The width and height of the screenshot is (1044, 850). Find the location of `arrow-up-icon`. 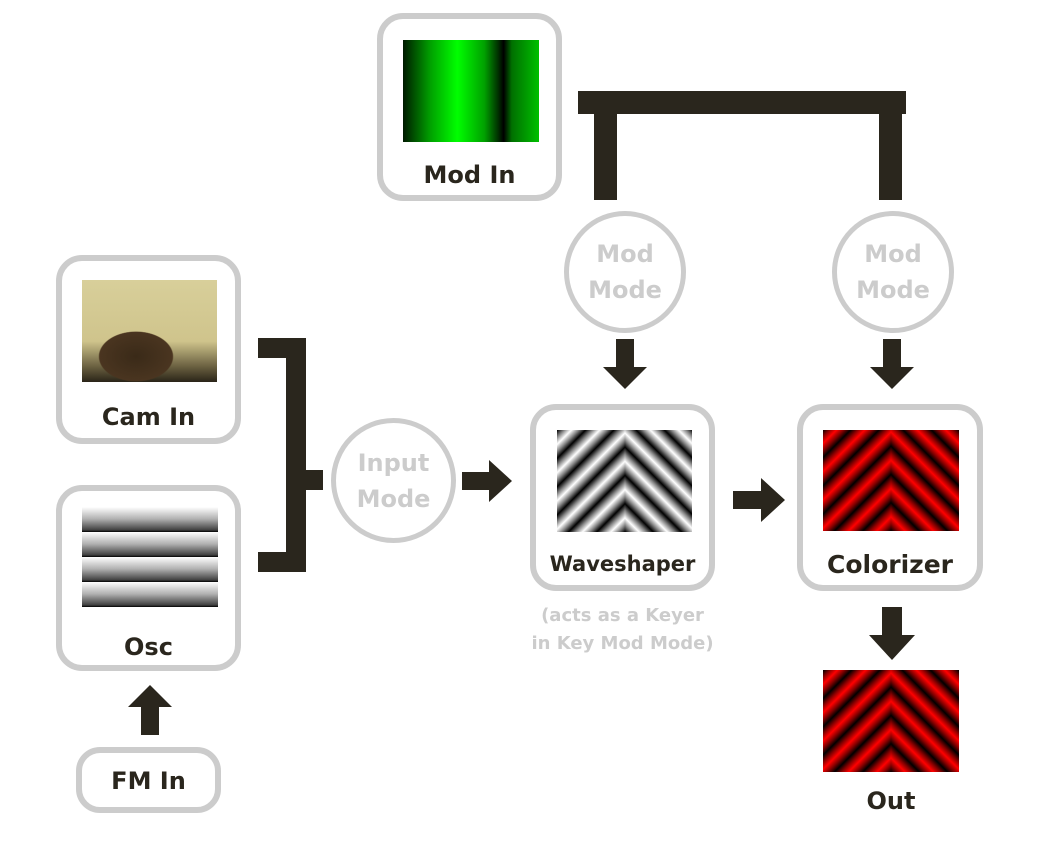

arrow-up-icon is located at coordinates (150, 710).